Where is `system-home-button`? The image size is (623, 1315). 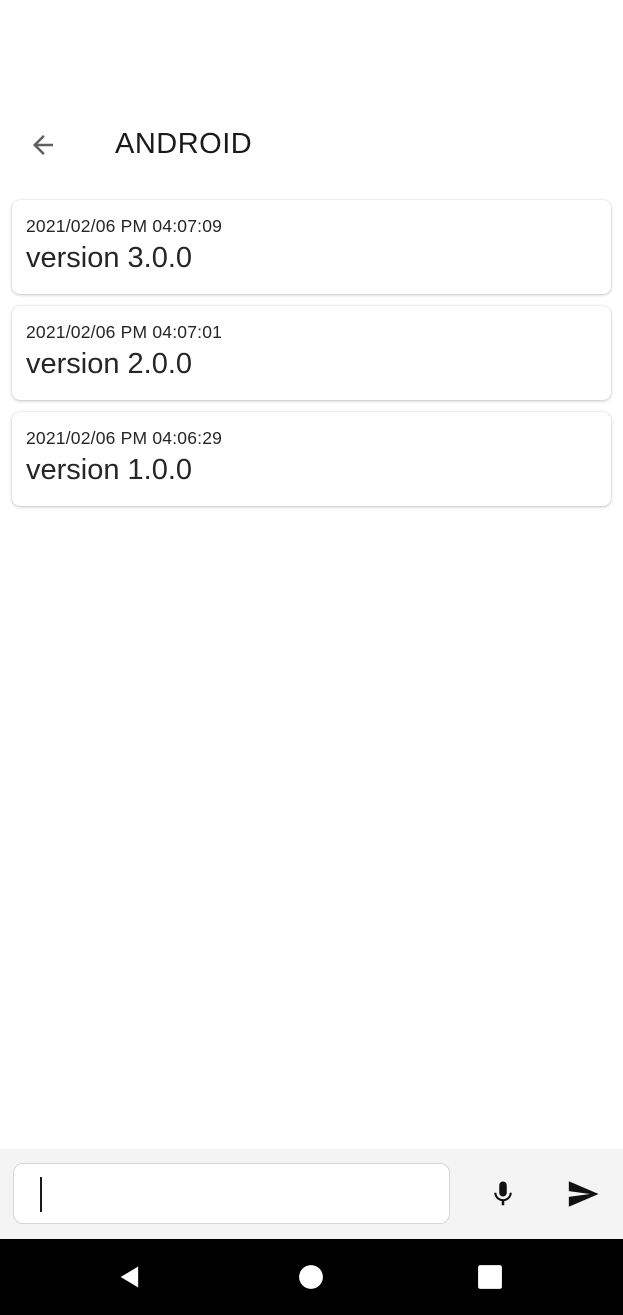
system-home-button is located at coordinates (311, 1277).